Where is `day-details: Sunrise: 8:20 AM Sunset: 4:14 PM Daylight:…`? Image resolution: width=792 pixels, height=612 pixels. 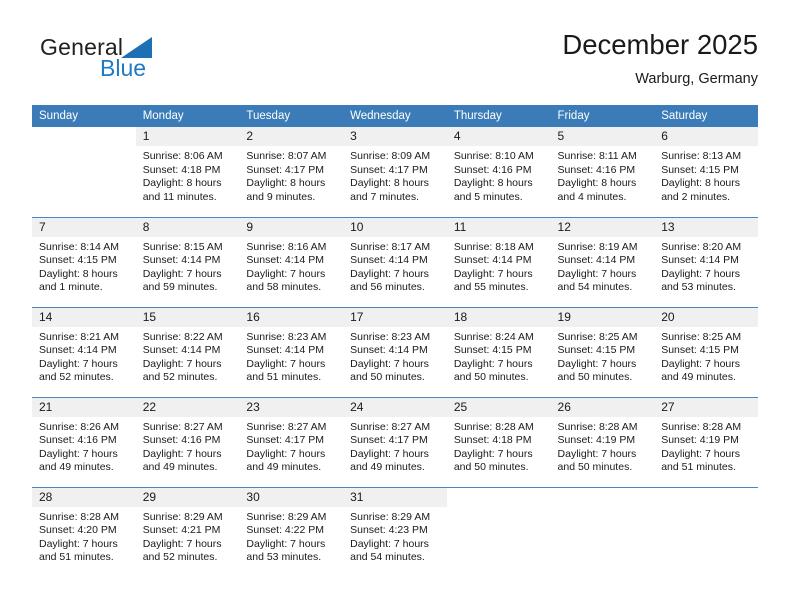 day-details: Sunrise: 8:20 AM Sunset: 4:14 PM Daylight:… is located at coordinates (706, 266).